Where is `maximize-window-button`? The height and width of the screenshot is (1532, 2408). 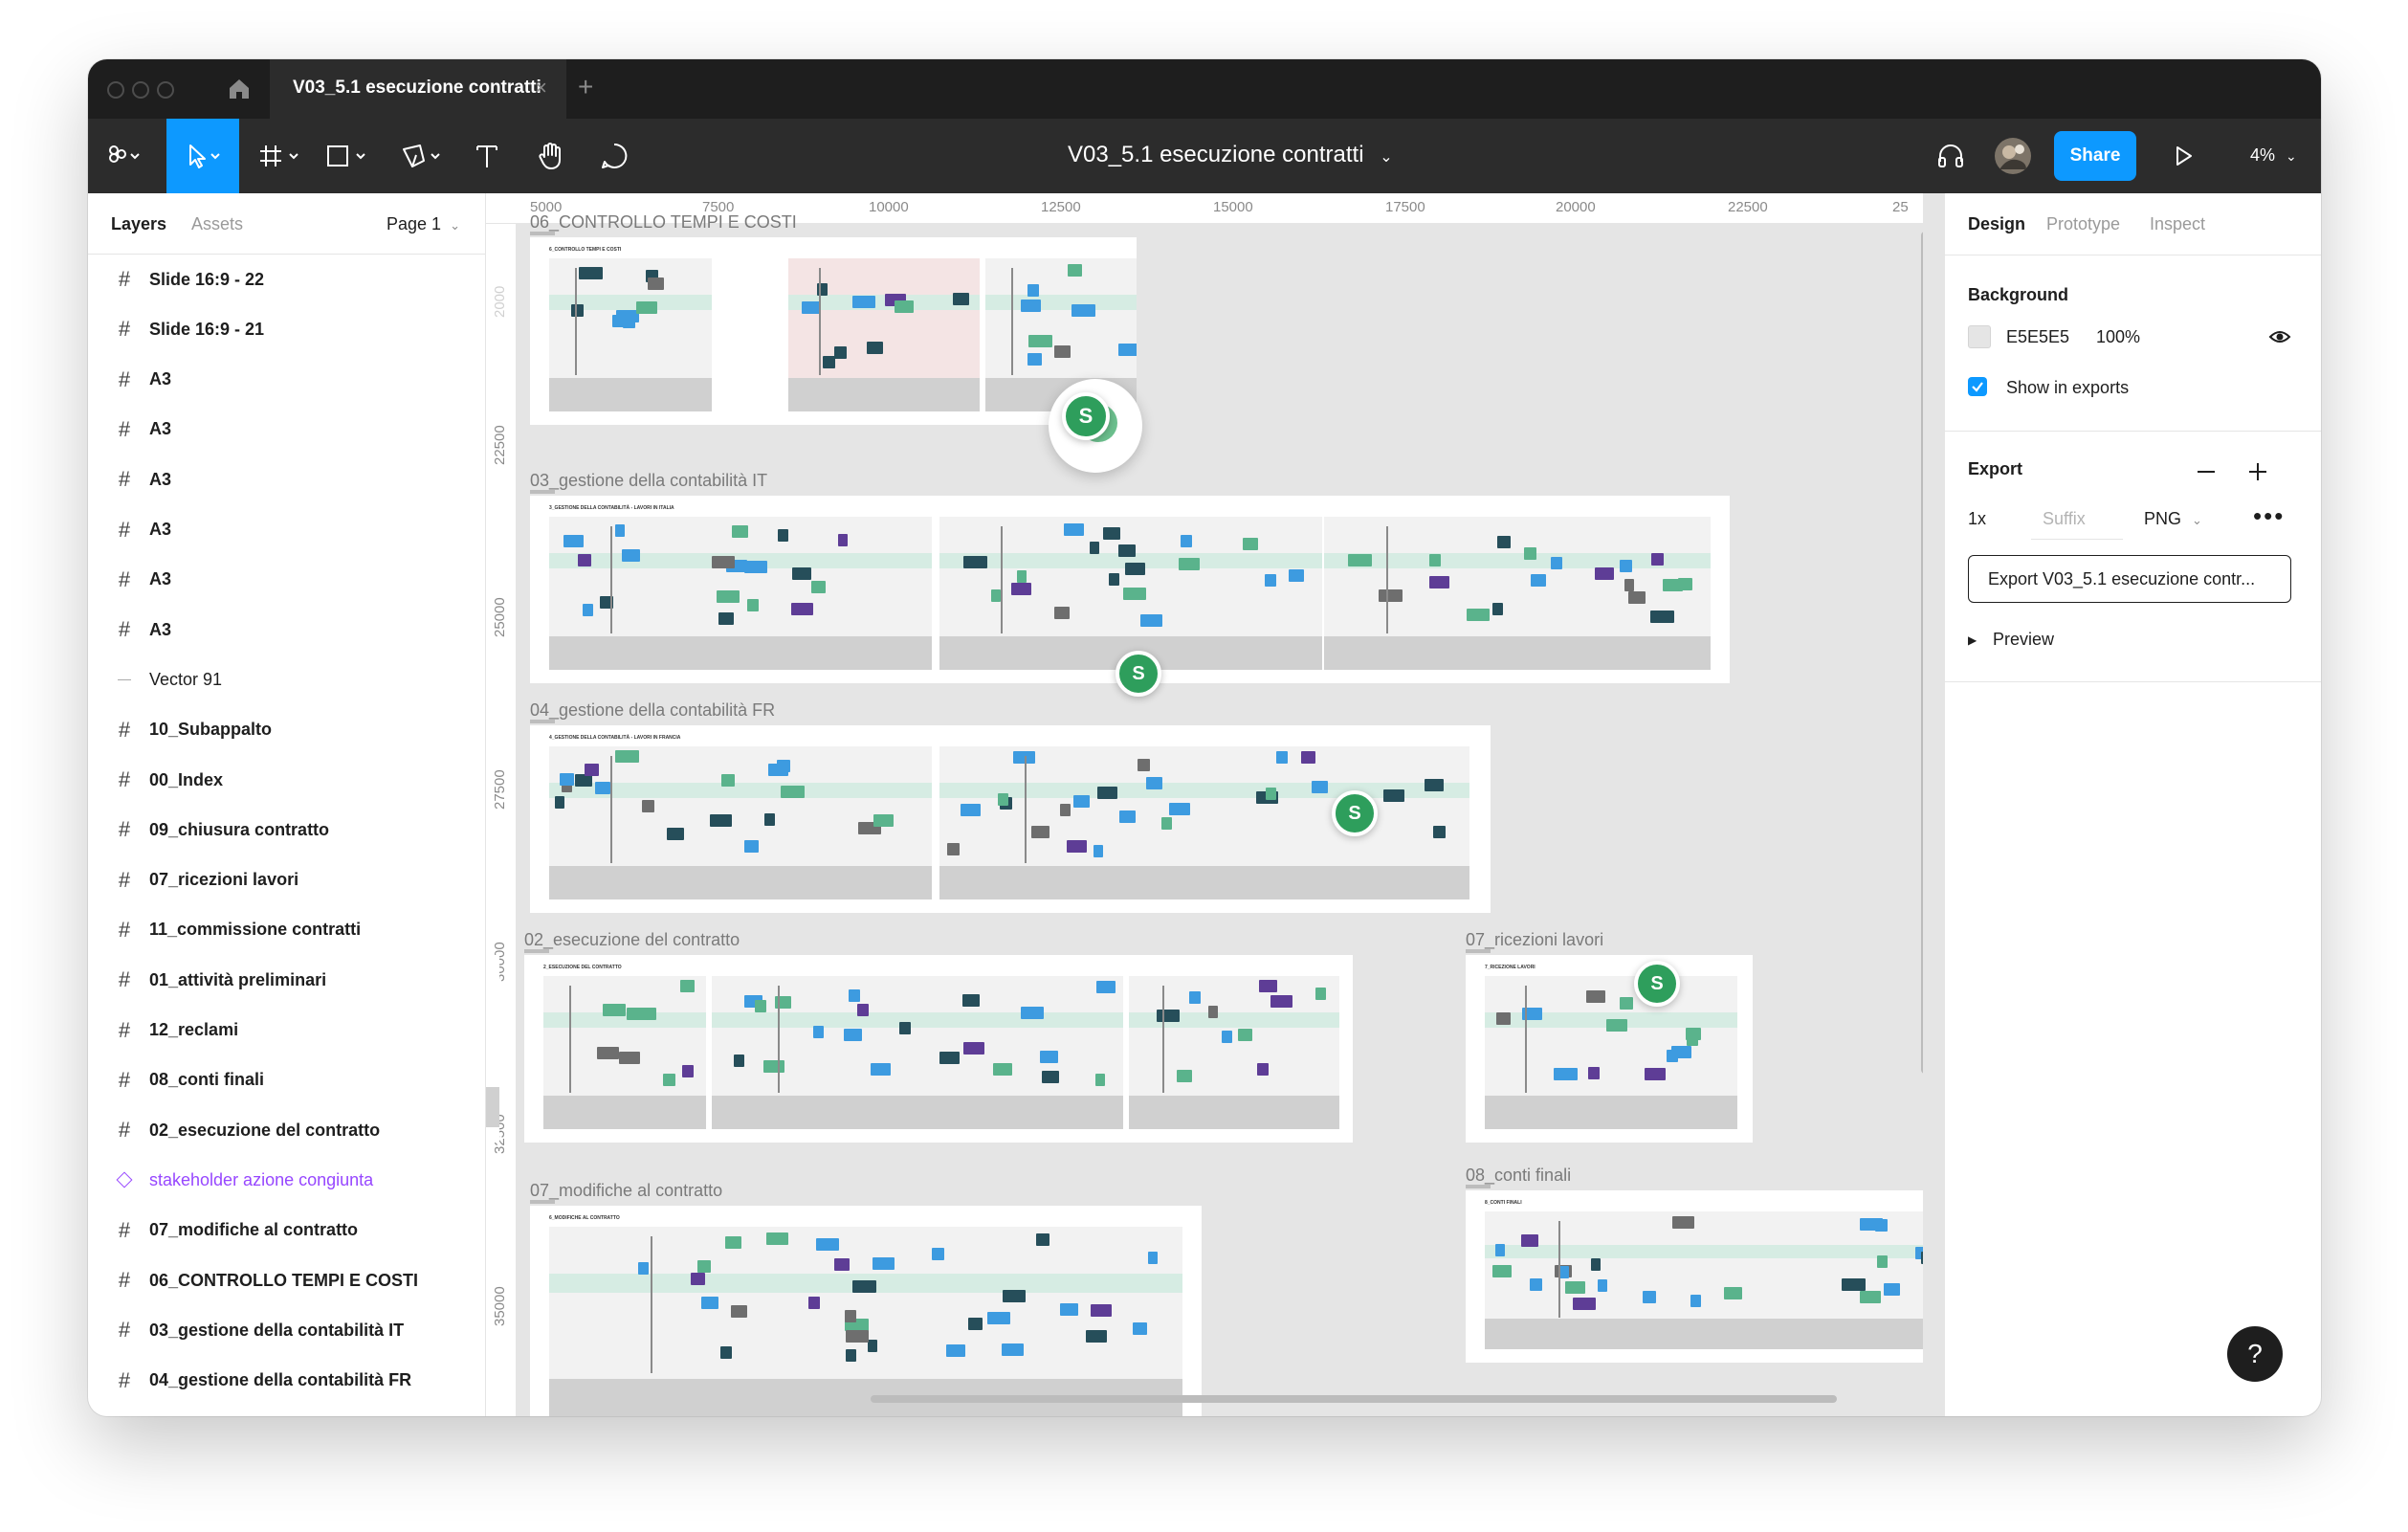 maximize-window-button is located at coordinates (165, 90).